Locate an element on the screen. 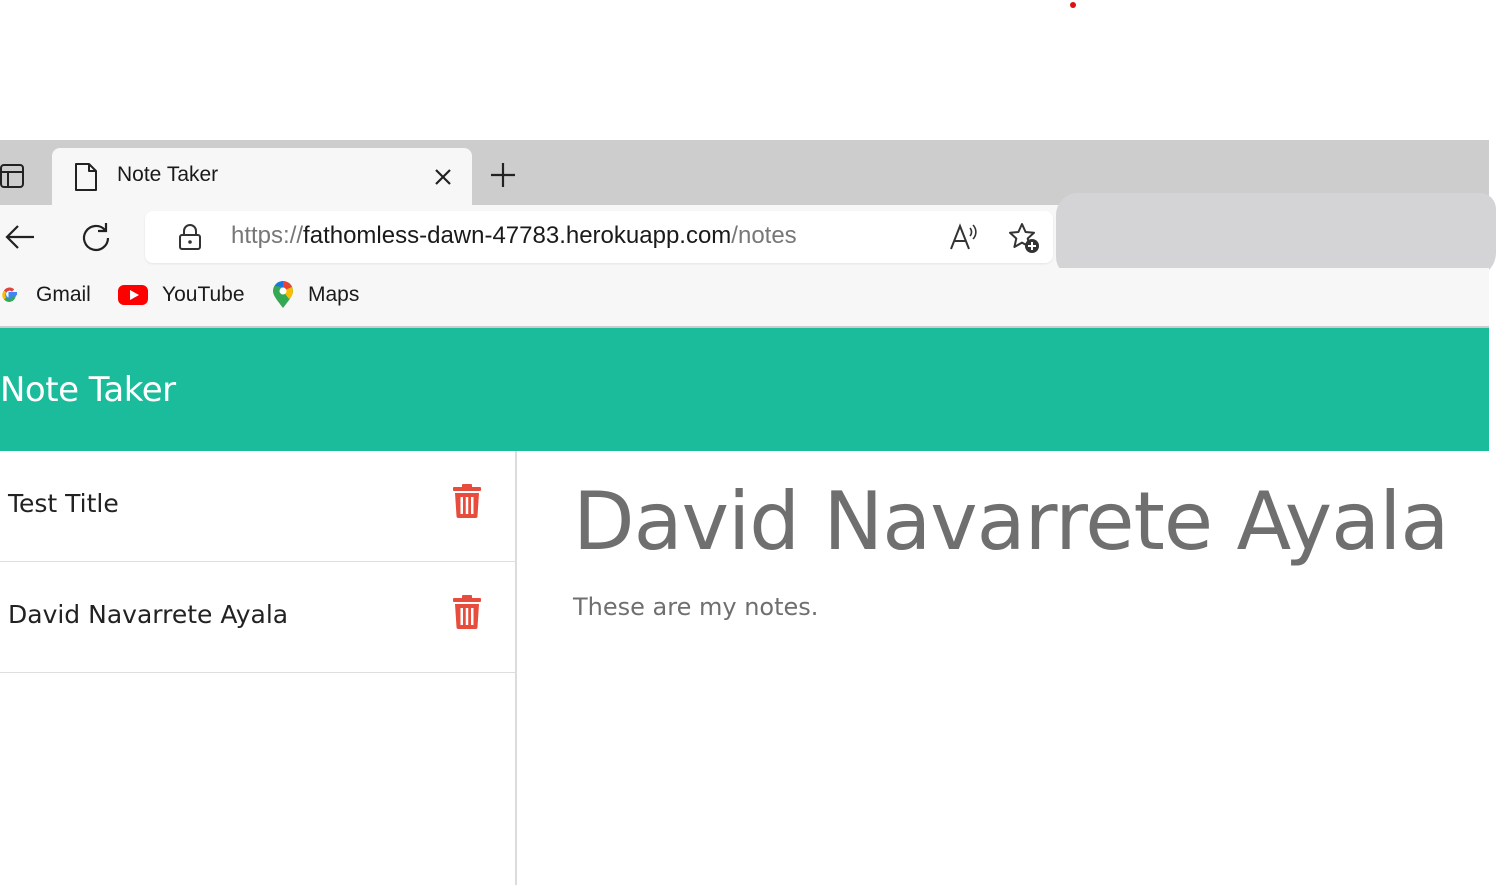 Image resolution: width=1498 pixels, height=885 pixels. note-title: David Navarrete Ayala is located at coordinates (148, 614).